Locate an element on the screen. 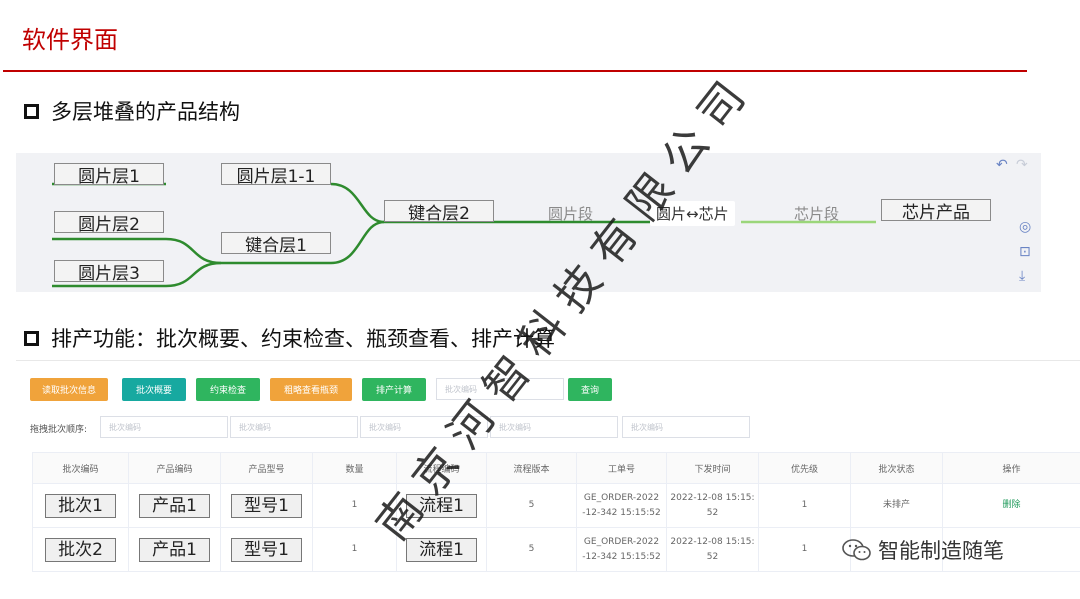 The width and height of the screenshot is (1080, 599). node-wafer3: 圆片层3 is located at coordinates (109, 272).